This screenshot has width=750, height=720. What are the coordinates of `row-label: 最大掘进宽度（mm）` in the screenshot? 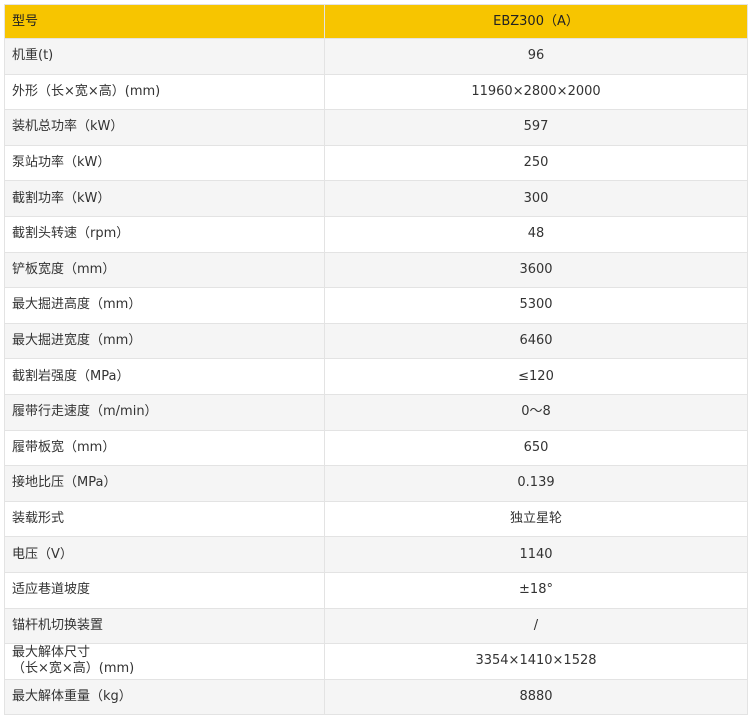 It's located at (164, 341).